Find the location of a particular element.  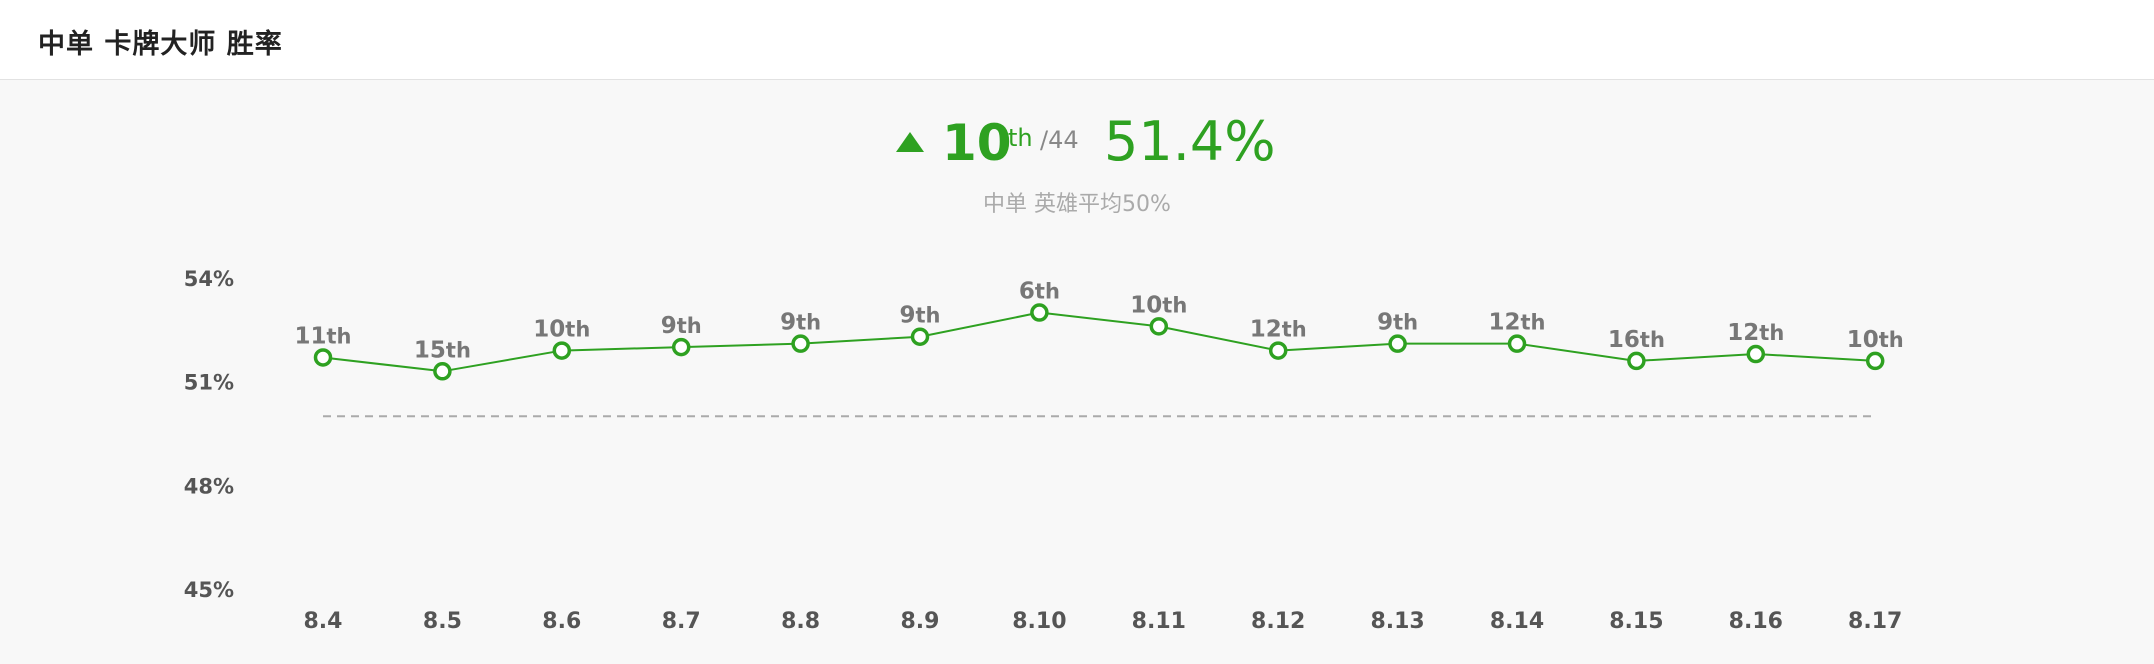

x-tick-label: 8.7 is located at coordinates (681, 621).